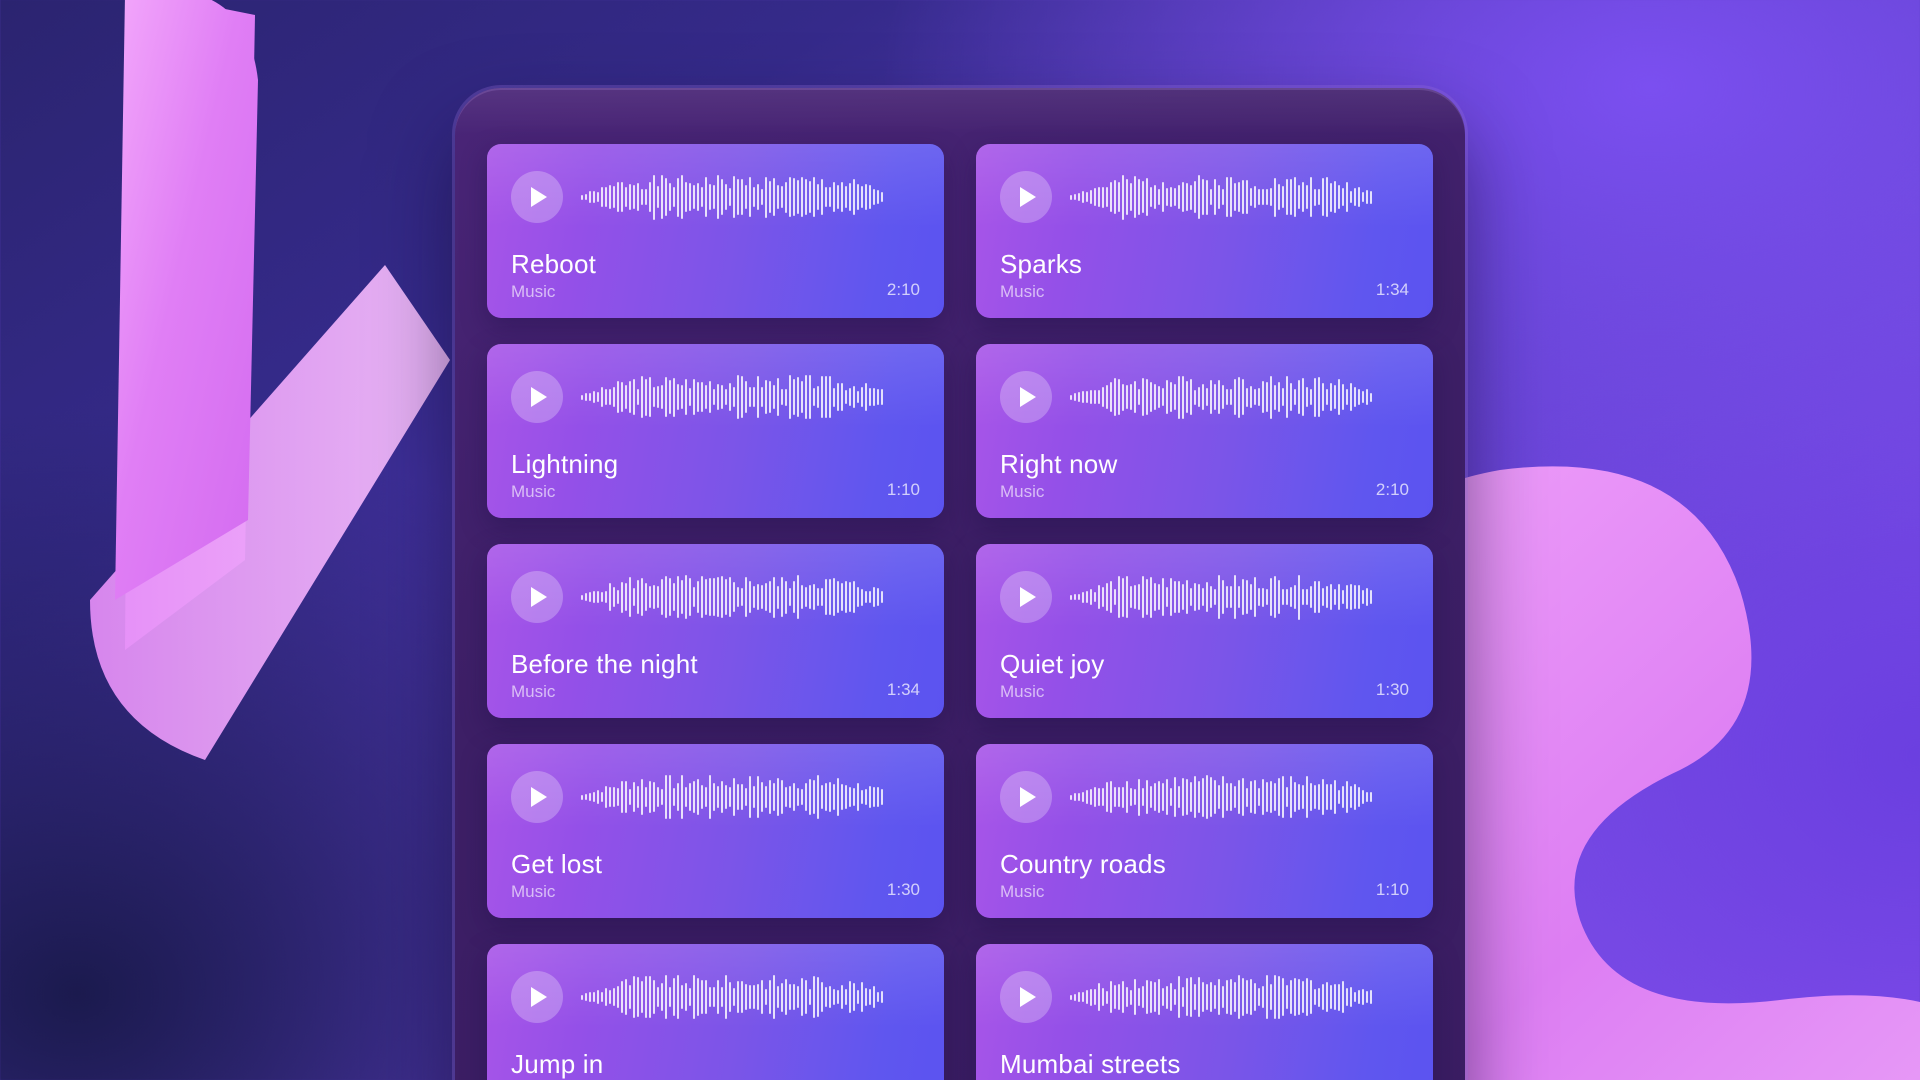 This screenshot has height=1080, width=1920. Describe the element at coordinates (1204, 431) in the screenshot. I see `track-card: Right now Music 2:10` at that location.